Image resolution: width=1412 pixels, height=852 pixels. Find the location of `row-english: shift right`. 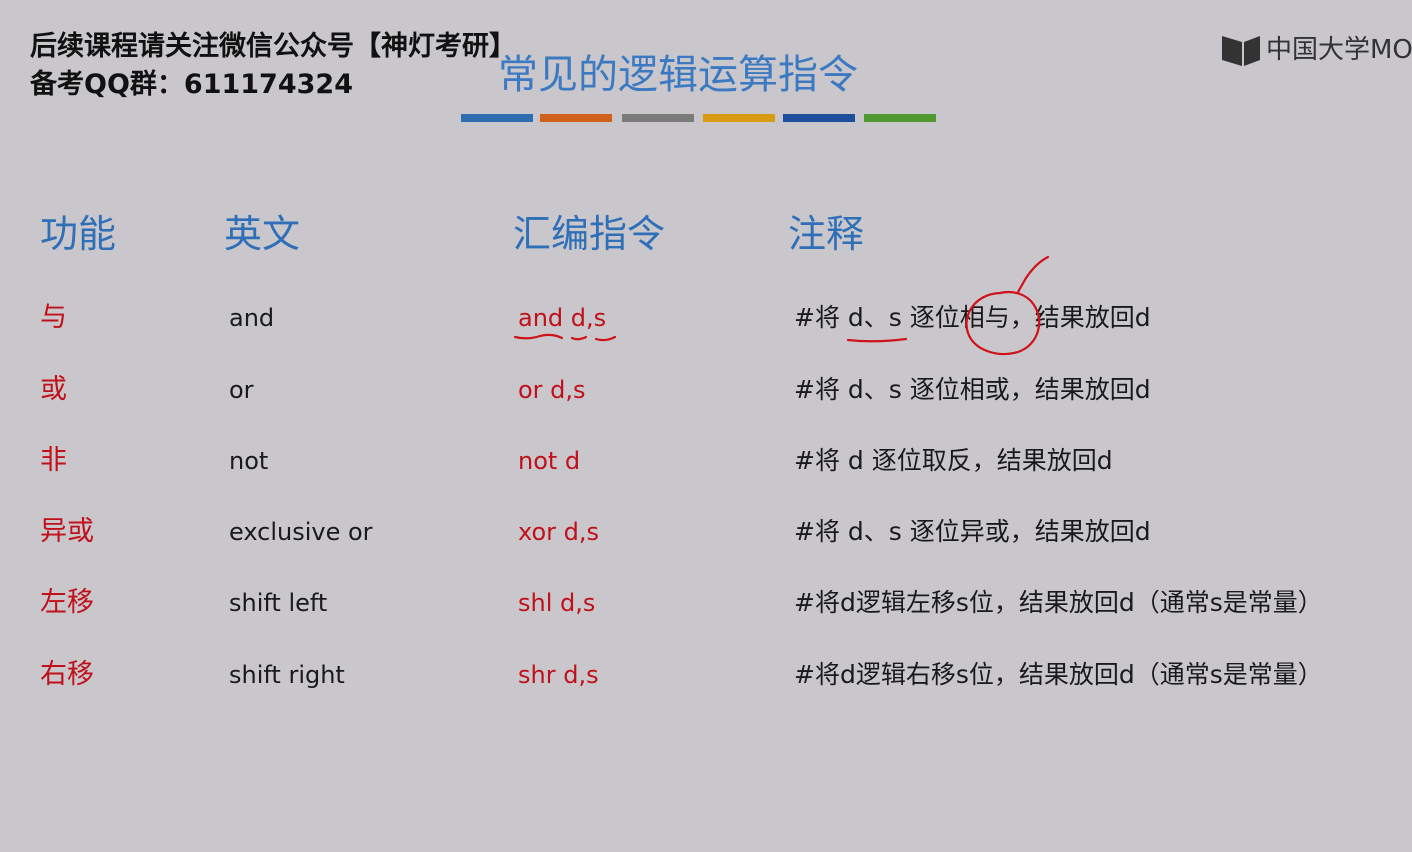

row-english: shift right is located at coordinates (287, 675).